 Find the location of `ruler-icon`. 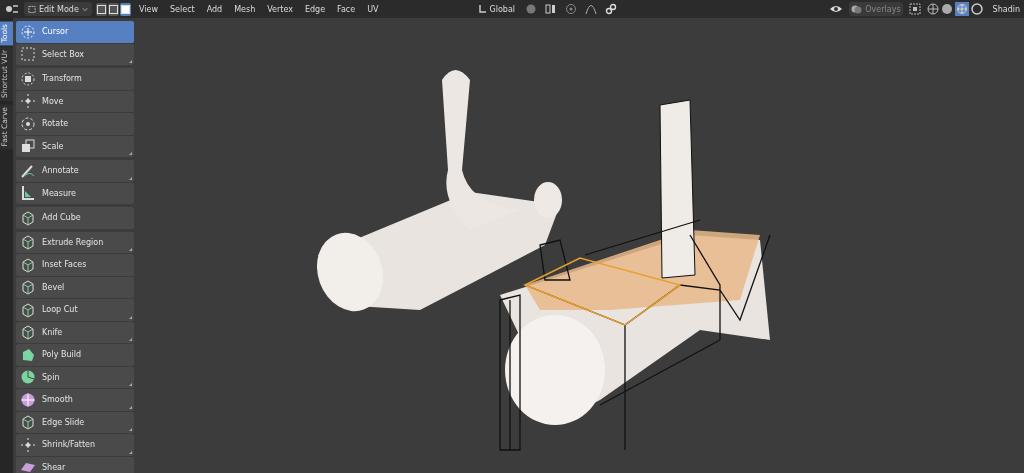

ruler-icon is located at coordinates (28, 193).